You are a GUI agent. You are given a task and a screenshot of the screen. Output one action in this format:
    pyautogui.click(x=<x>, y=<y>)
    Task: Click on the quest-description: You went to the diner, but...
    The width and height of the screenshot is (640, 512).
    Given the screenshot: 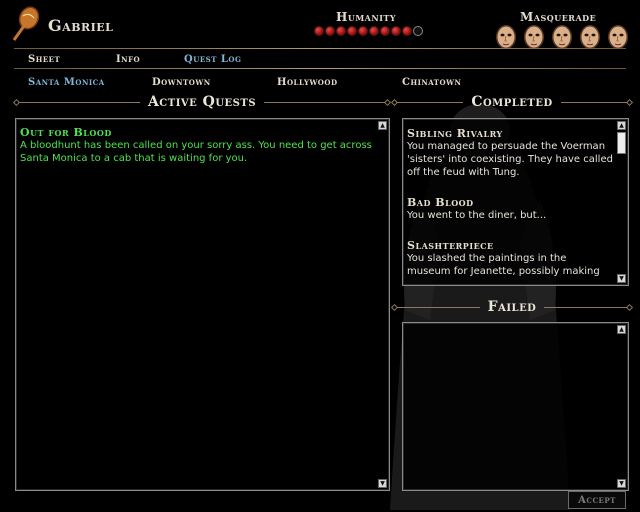 What is the action you would take?
    pyautogui.click(x=477, y=215)
    